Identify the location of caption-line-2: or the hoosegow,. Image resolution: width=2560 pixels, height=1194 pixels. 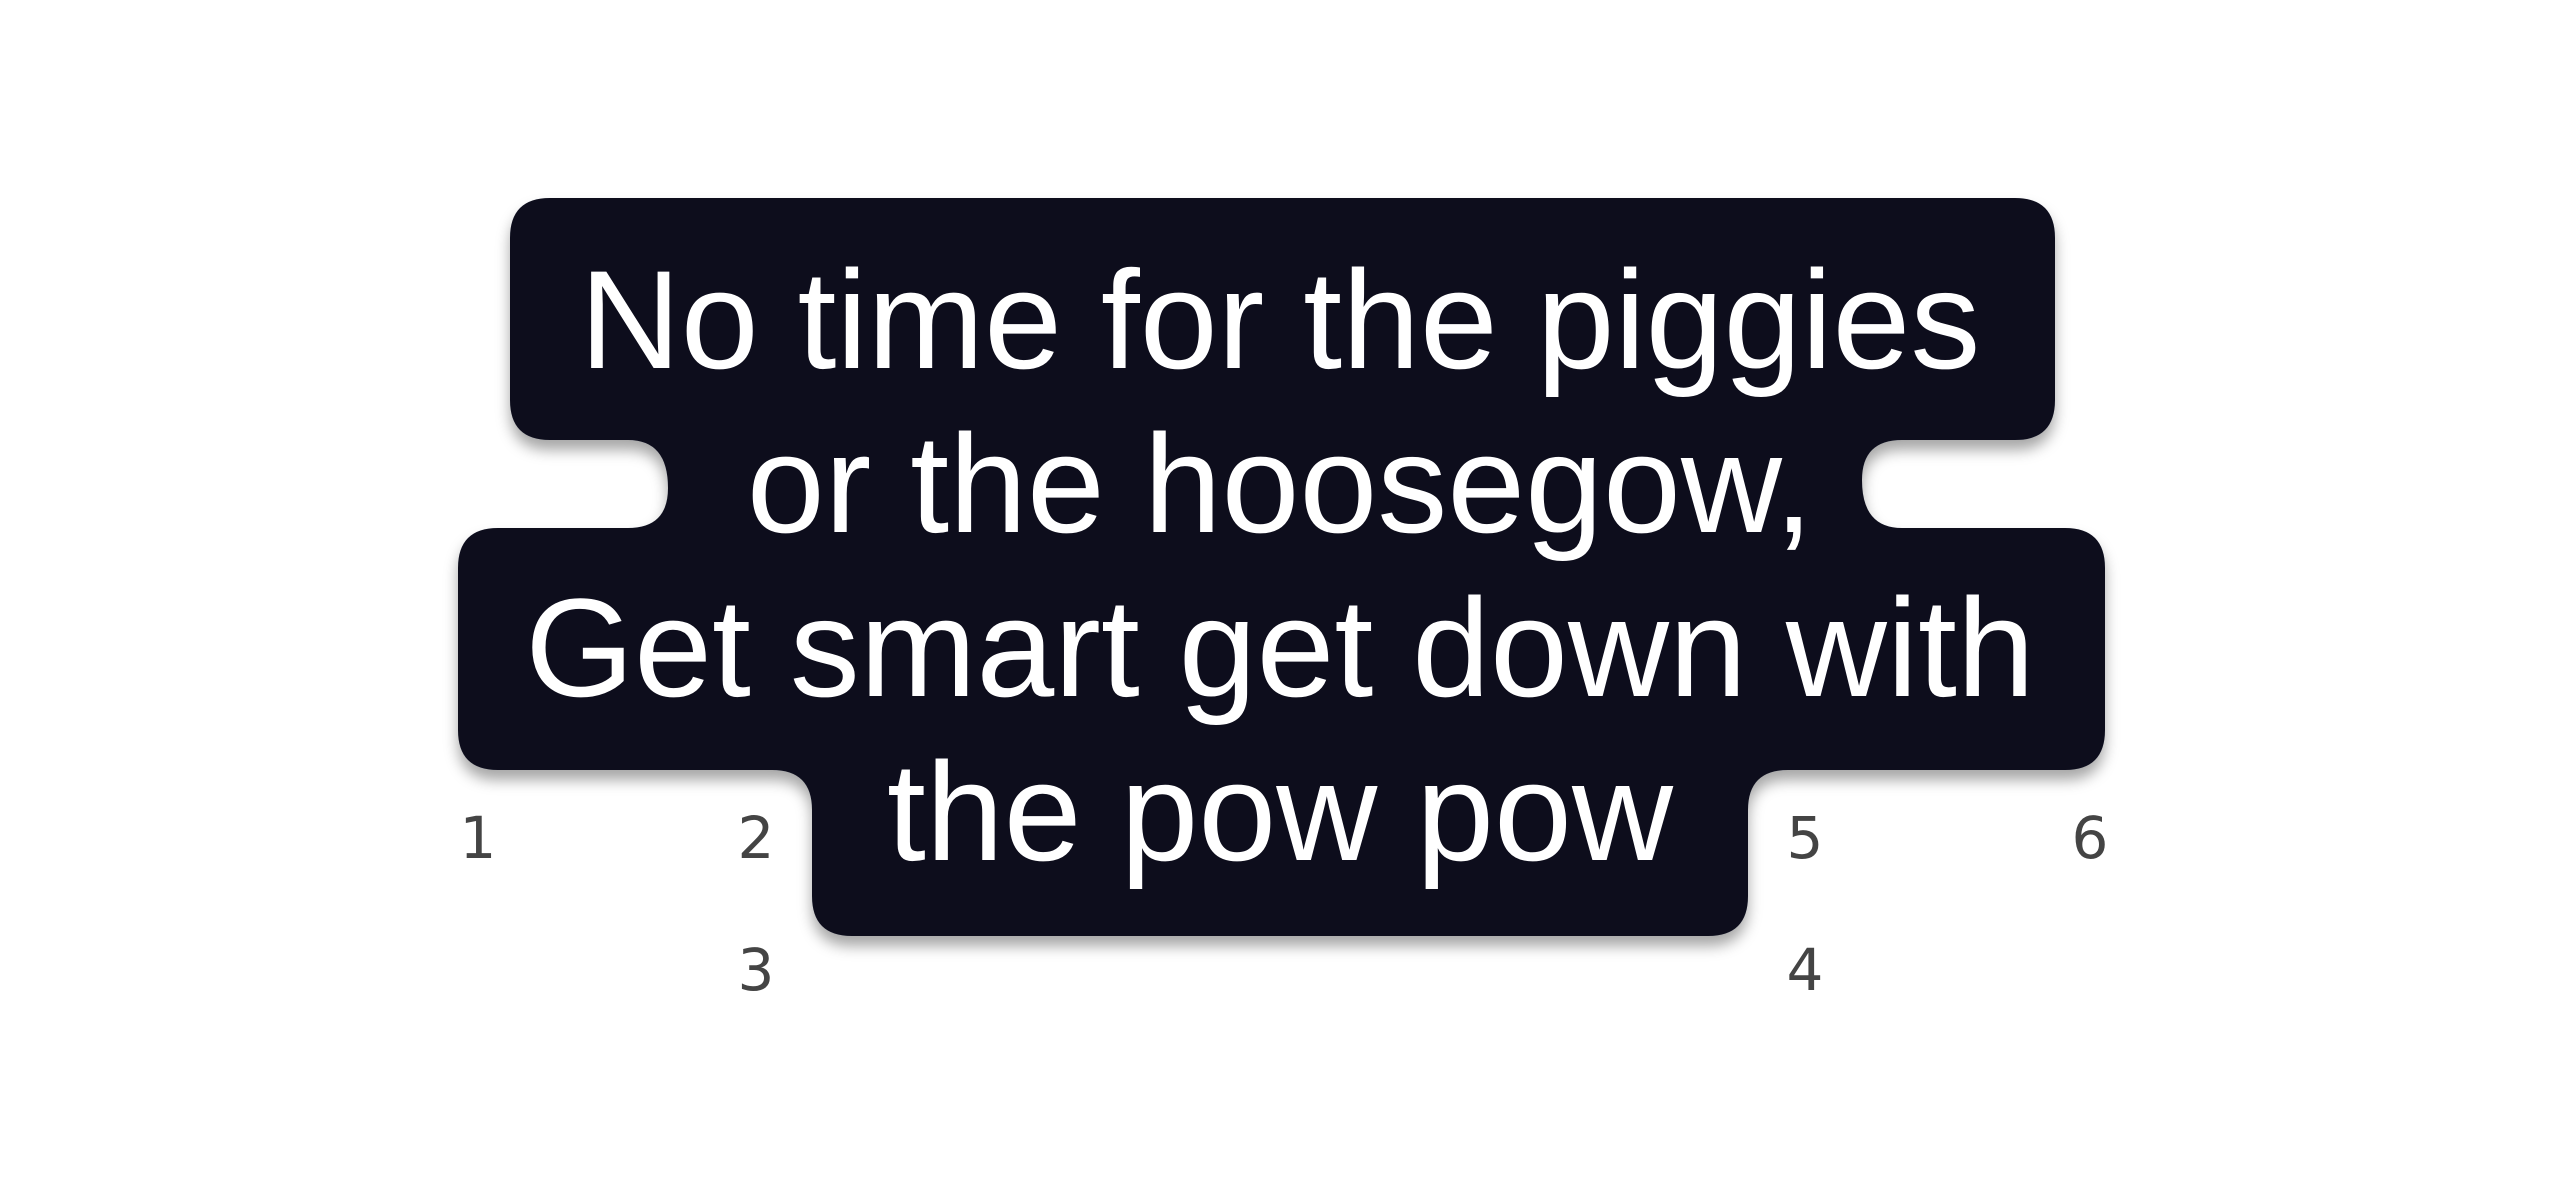
(1280, 483).